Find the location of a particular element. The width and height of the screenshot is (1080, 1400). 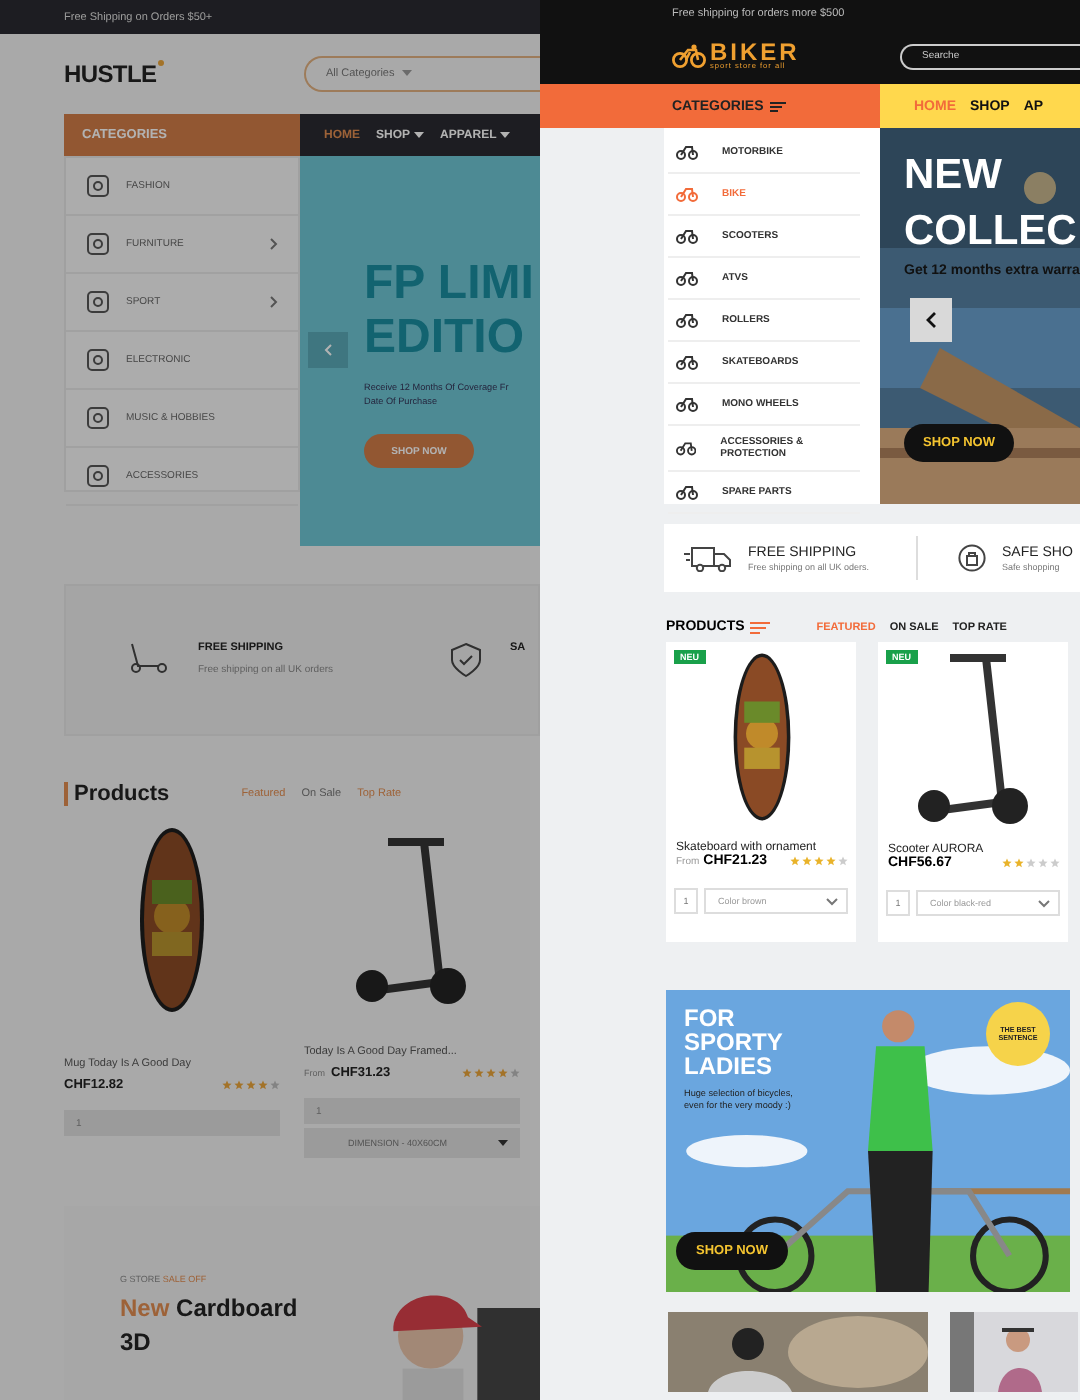

bag-icon is located at coordinates (972, 558).